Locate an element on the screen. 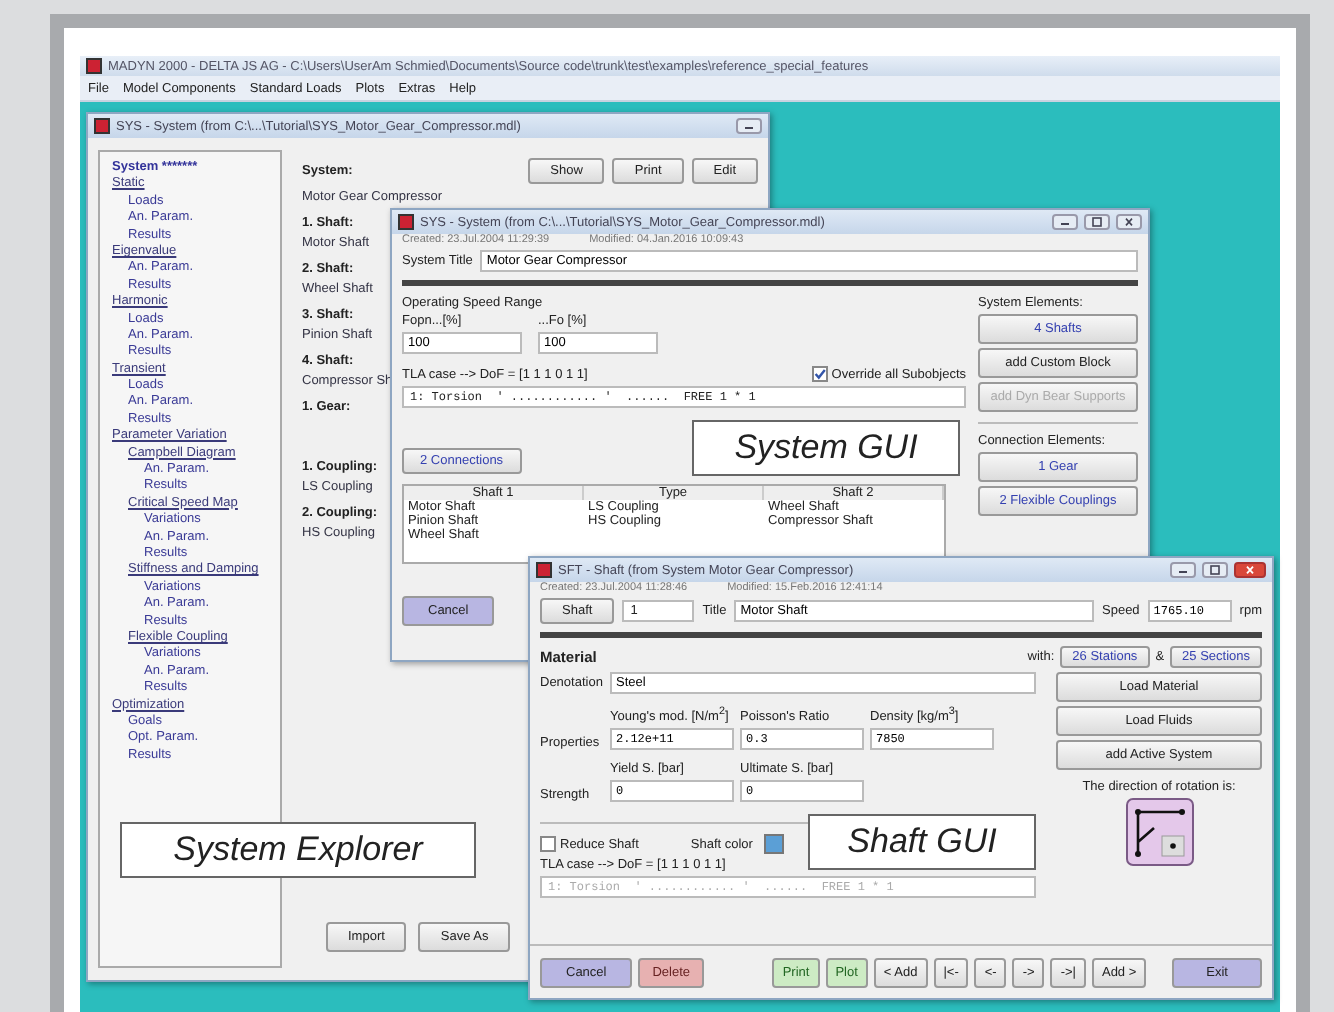  callout-label: System Explorer is located at coordinates (298, 850).